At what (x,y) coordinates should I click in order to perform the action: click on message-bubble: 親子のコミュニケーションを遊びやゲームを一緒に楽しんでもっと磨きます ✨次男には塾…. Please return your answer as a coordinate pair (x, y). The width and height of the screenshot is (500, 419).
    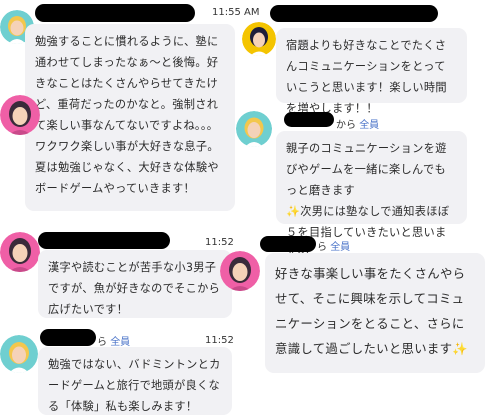
    Looking at the image, I should click on (371, 195).